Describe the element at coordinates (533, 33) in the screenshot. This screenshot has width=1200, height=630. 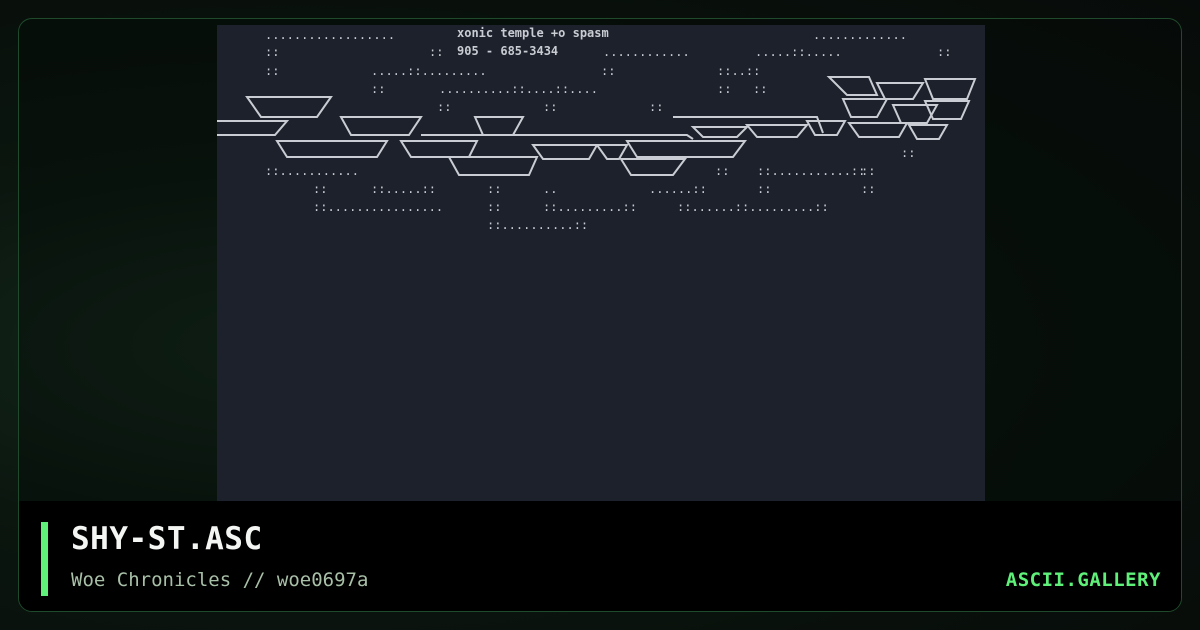
I see `art-header-line-1: xonic temple +o spasm` at that location.